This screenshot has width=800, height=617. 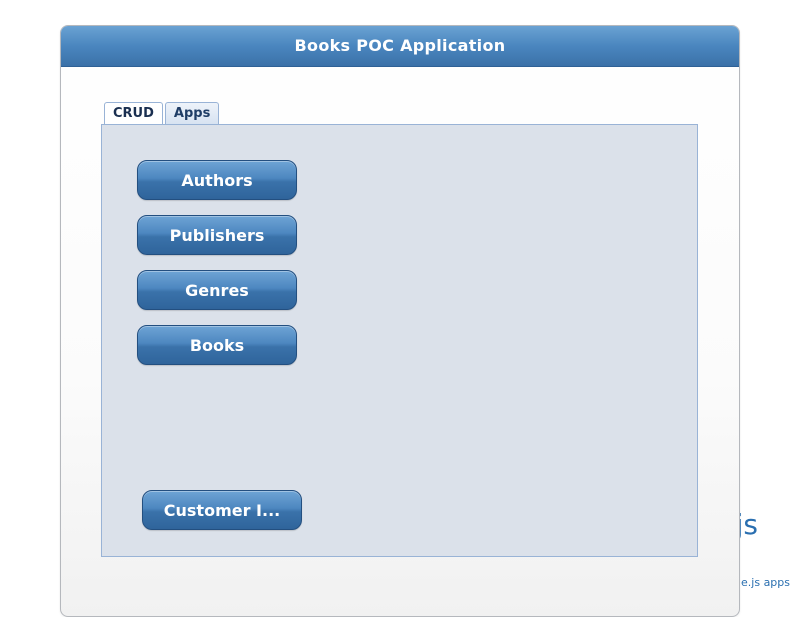 What do you see at coordinates (192, 113) in the screenshot?
I see `tab-apps: Apps` at bounding box center [192, 113].